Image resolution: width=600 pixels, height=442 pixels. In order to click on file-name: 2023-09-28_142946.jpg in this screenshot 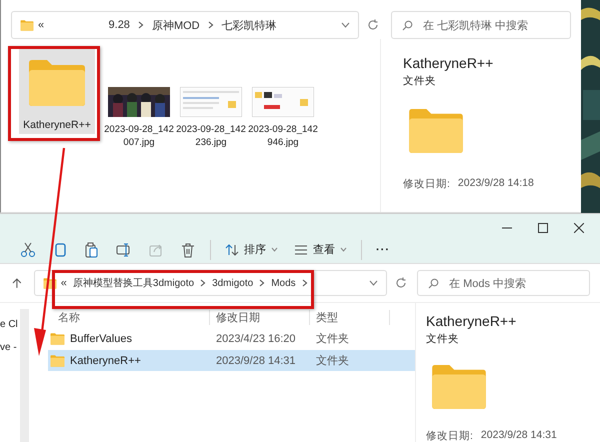, I will do `click(283, 136)`.